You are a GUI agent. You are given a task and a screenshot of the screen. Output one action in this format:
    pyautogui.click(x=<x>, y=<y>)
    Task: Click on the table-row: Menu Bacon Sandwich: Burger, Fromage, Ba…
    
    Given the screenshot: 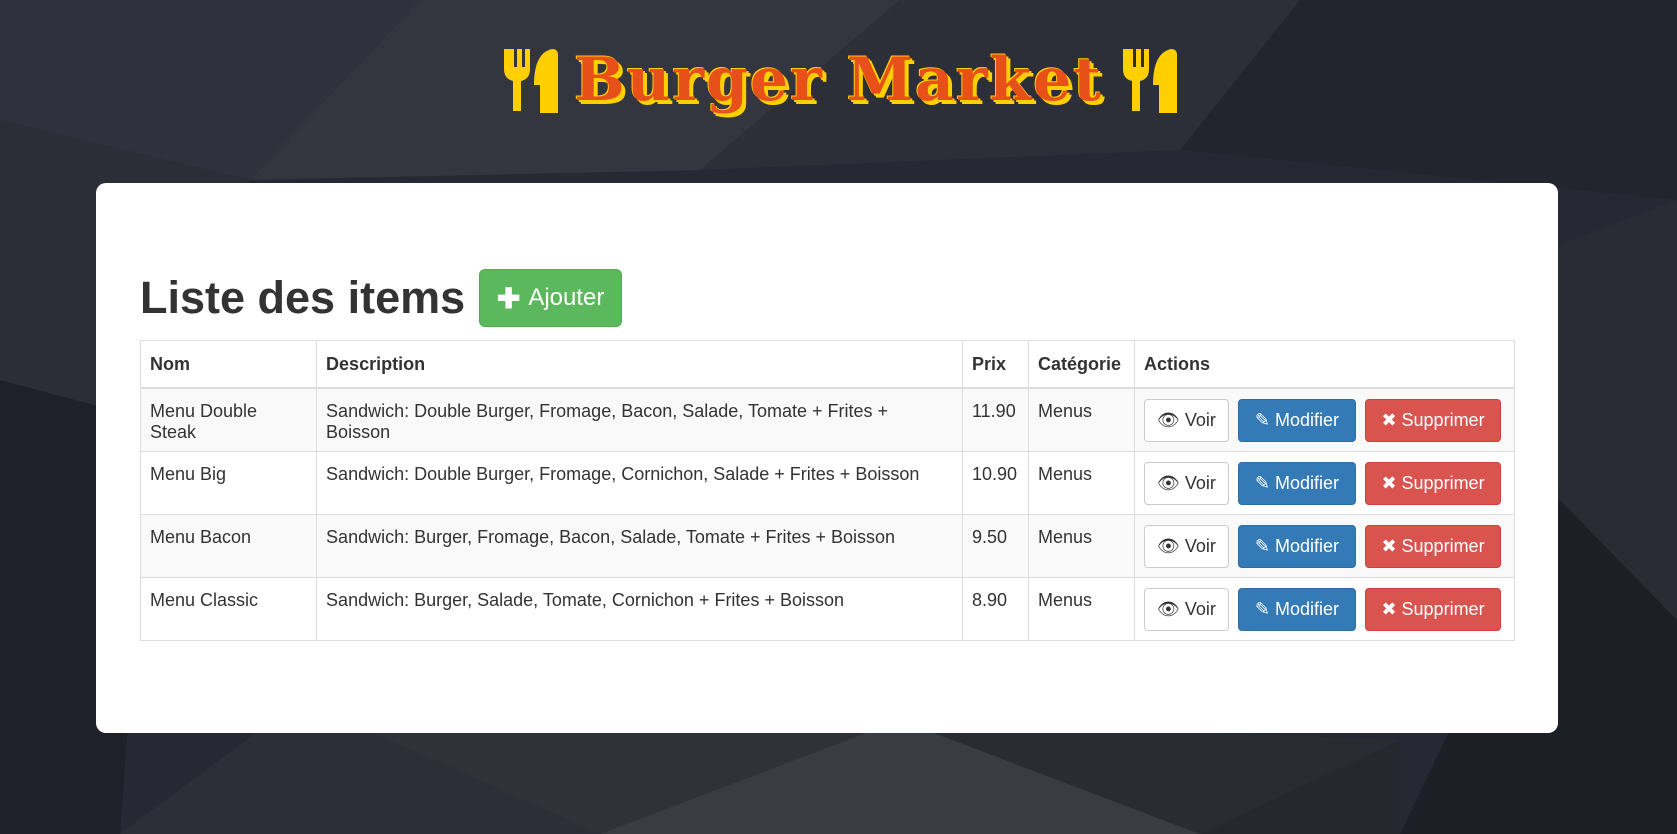 What is the action you would take?
    pyautogui.click(x=827, y=545)
    